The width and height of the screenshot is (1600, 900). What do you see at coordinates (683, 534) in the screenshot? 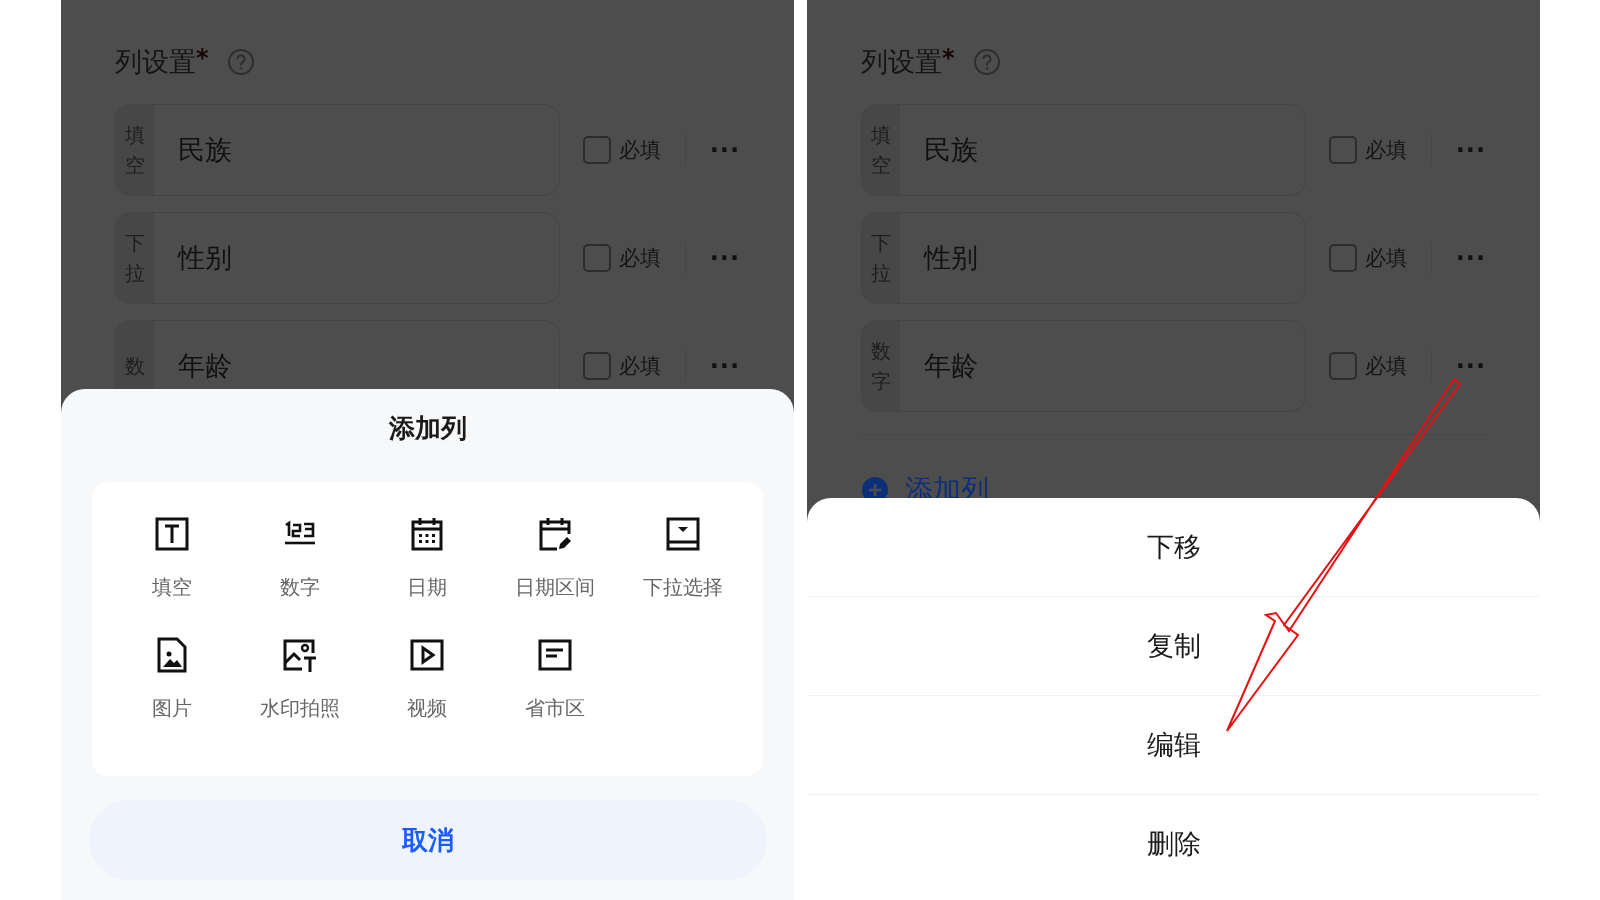
I see `dropdown-box-icon` at bounding box center [683, 534].